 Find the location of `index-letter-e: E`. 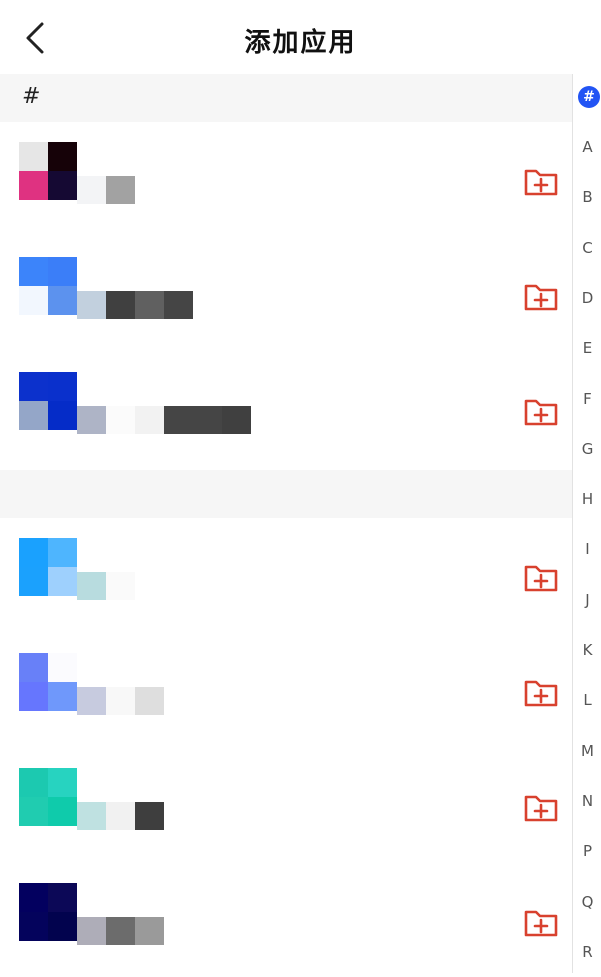

index-letter-e: E is located at coordinates (587, 348).